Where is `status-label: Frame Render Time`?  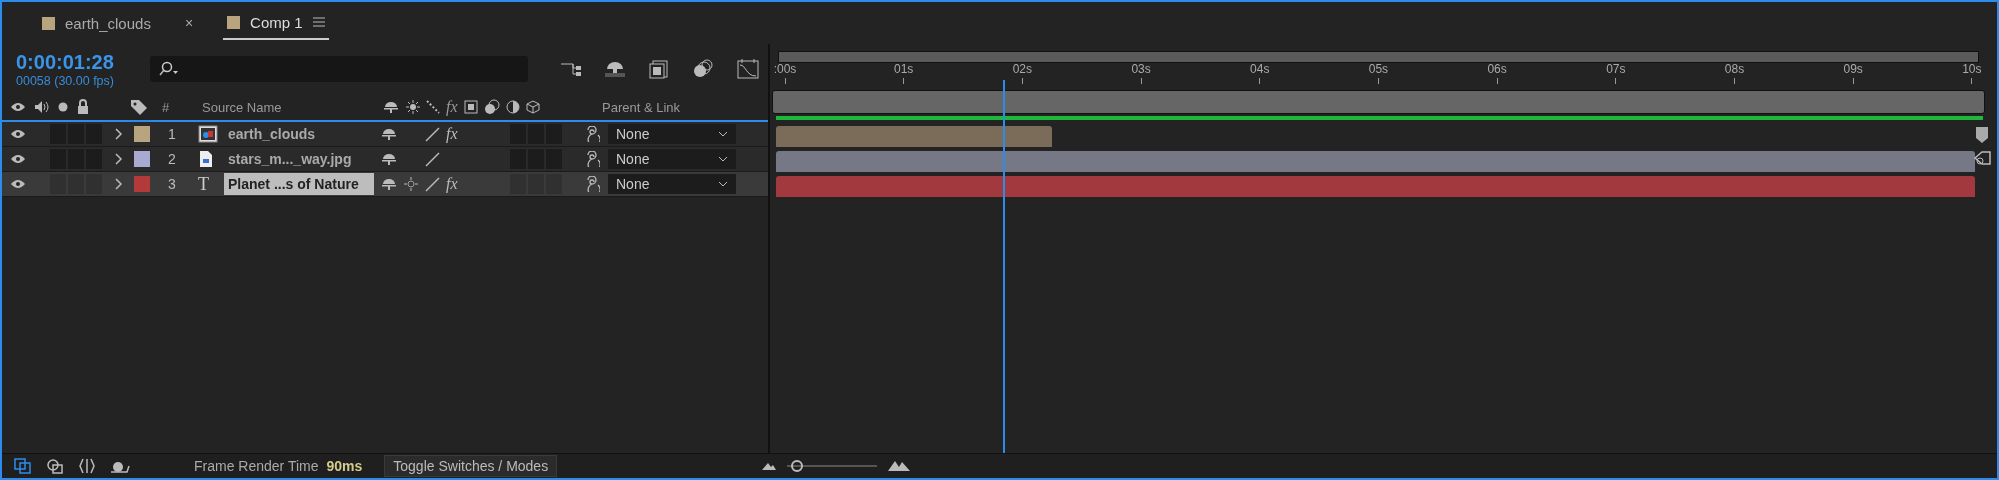
status-label: Frame Render Time is located at coordinates (256, 466).